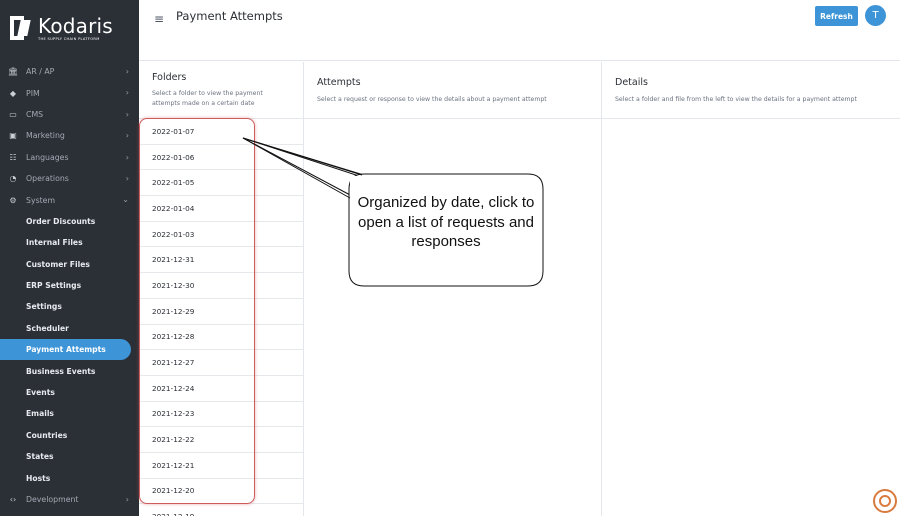 The height and width of the screenshot is (516, 900). Describe the element at coordinates (69, 178) in the screenshot. I see `sidebar-item-operations: ◔ Operations ›` at that location.